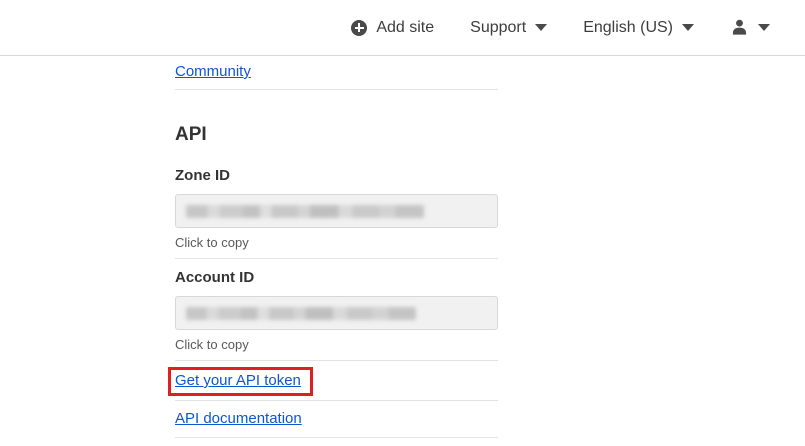 This screenshot has width=805, height=446. Describe the element at coordinates (498, 27) in the screenshot. I see `support-label: Support` at that location.